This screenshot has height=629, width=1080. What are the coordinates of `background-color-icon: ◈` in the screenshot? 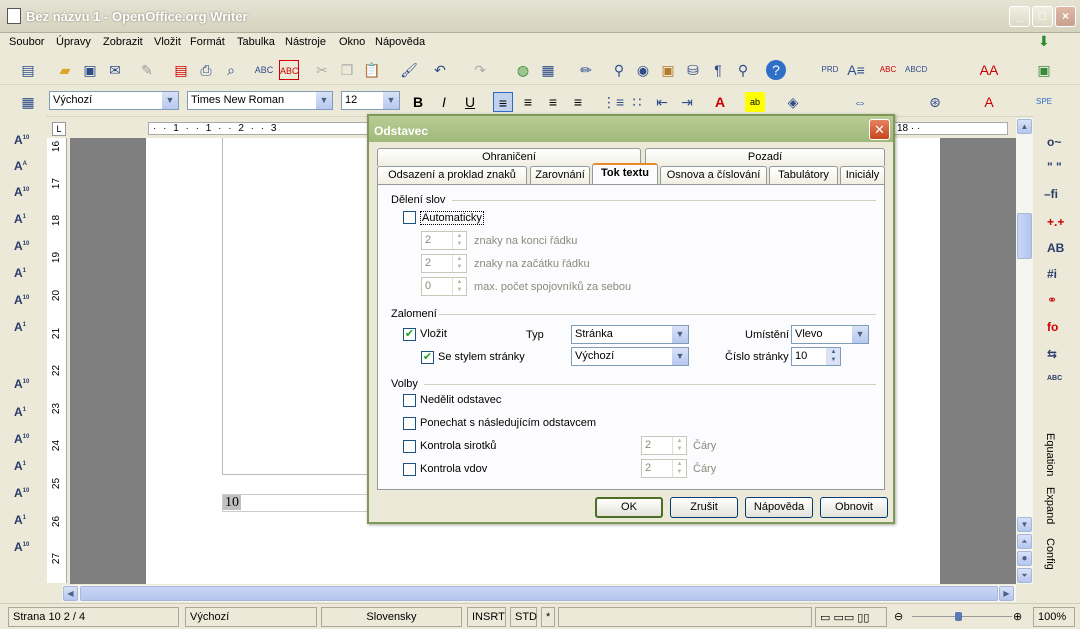 It's located at (793, 102).